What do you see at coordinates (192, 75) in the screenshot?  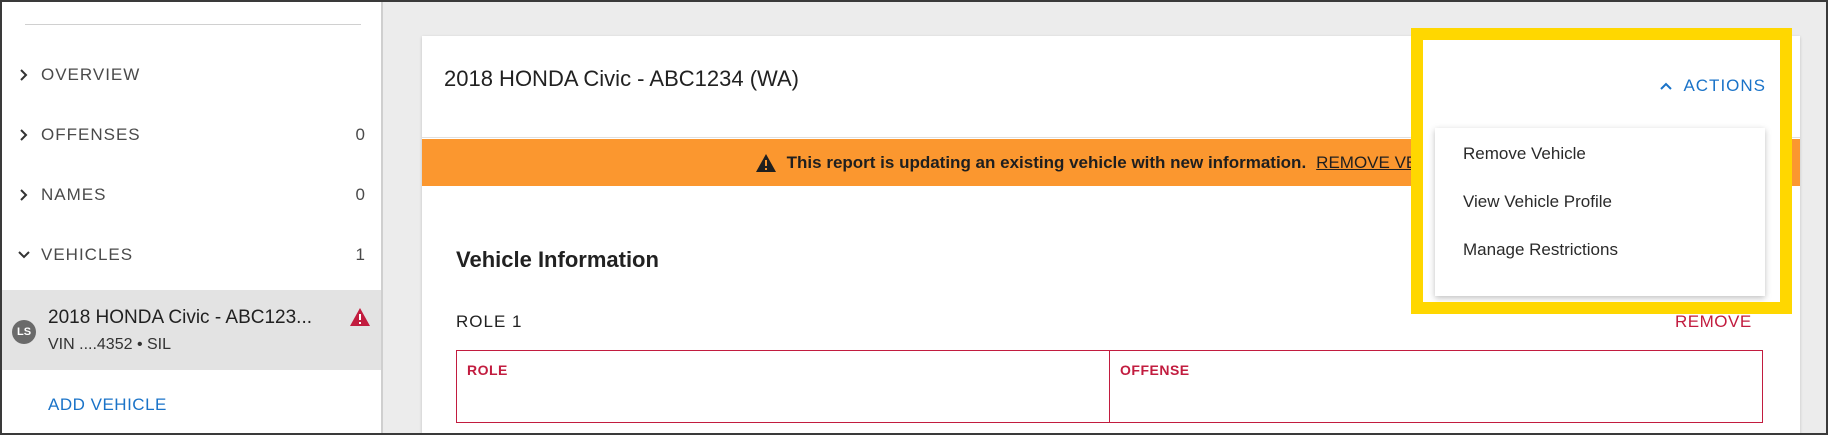 I see `sidebar-item-overview: OVERVIEW` at bounding box center [192, 75].